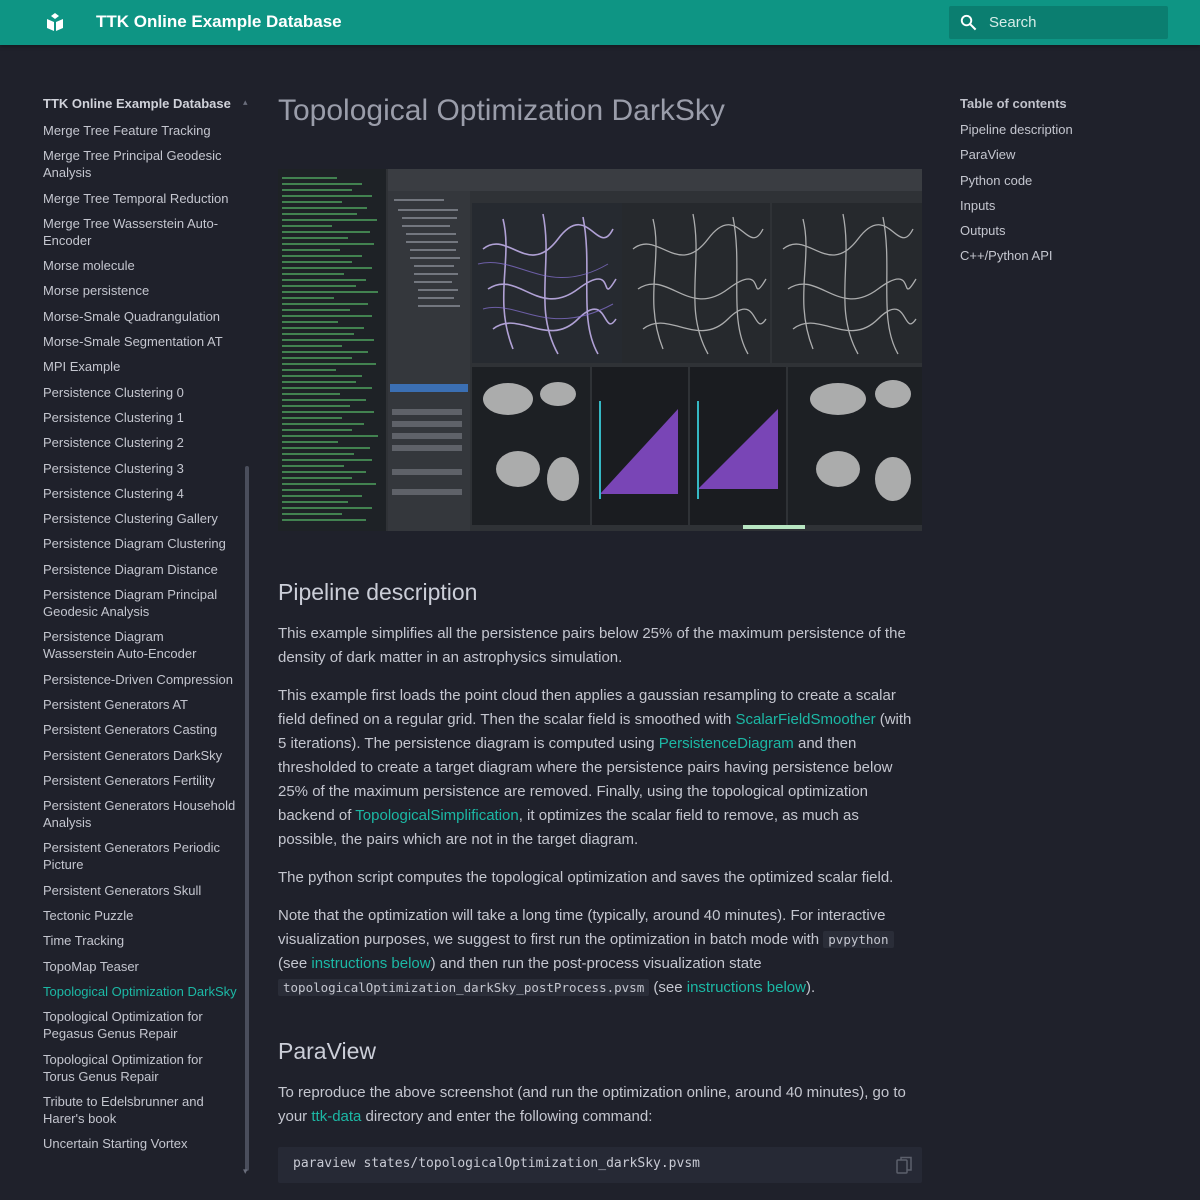 This screenshot has width=1200, height=1200. Describe the element at coordinates (1065, 255) in the screenshot. I see `toc-item-api: C++/Python API` at that location.